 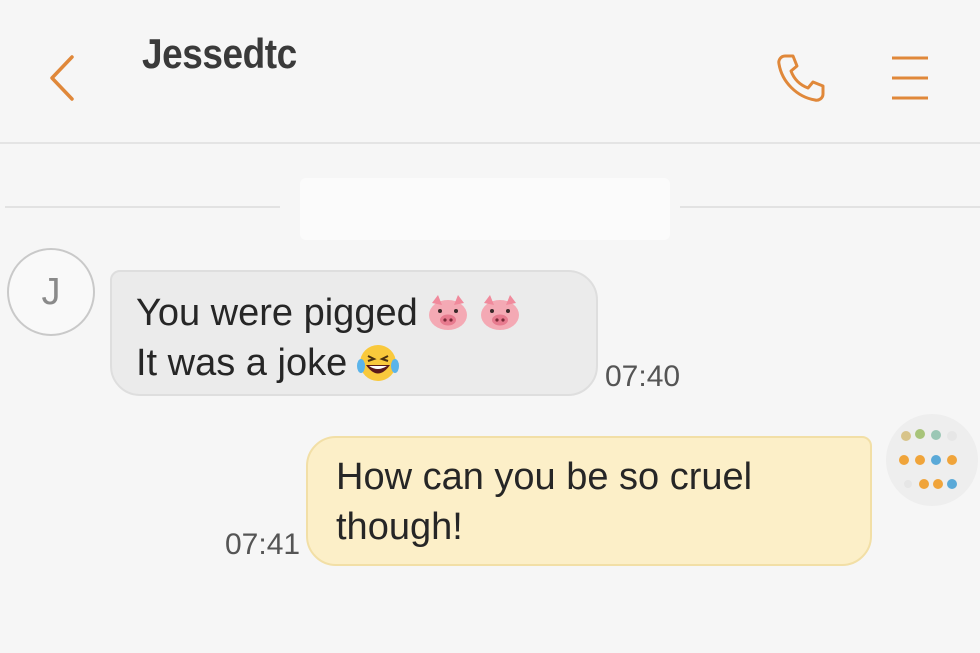 What do you see at coordinates (544, 477) in the screenshot?
I see `message-line: How can you be so cruel` at bounding box center [544, 477].